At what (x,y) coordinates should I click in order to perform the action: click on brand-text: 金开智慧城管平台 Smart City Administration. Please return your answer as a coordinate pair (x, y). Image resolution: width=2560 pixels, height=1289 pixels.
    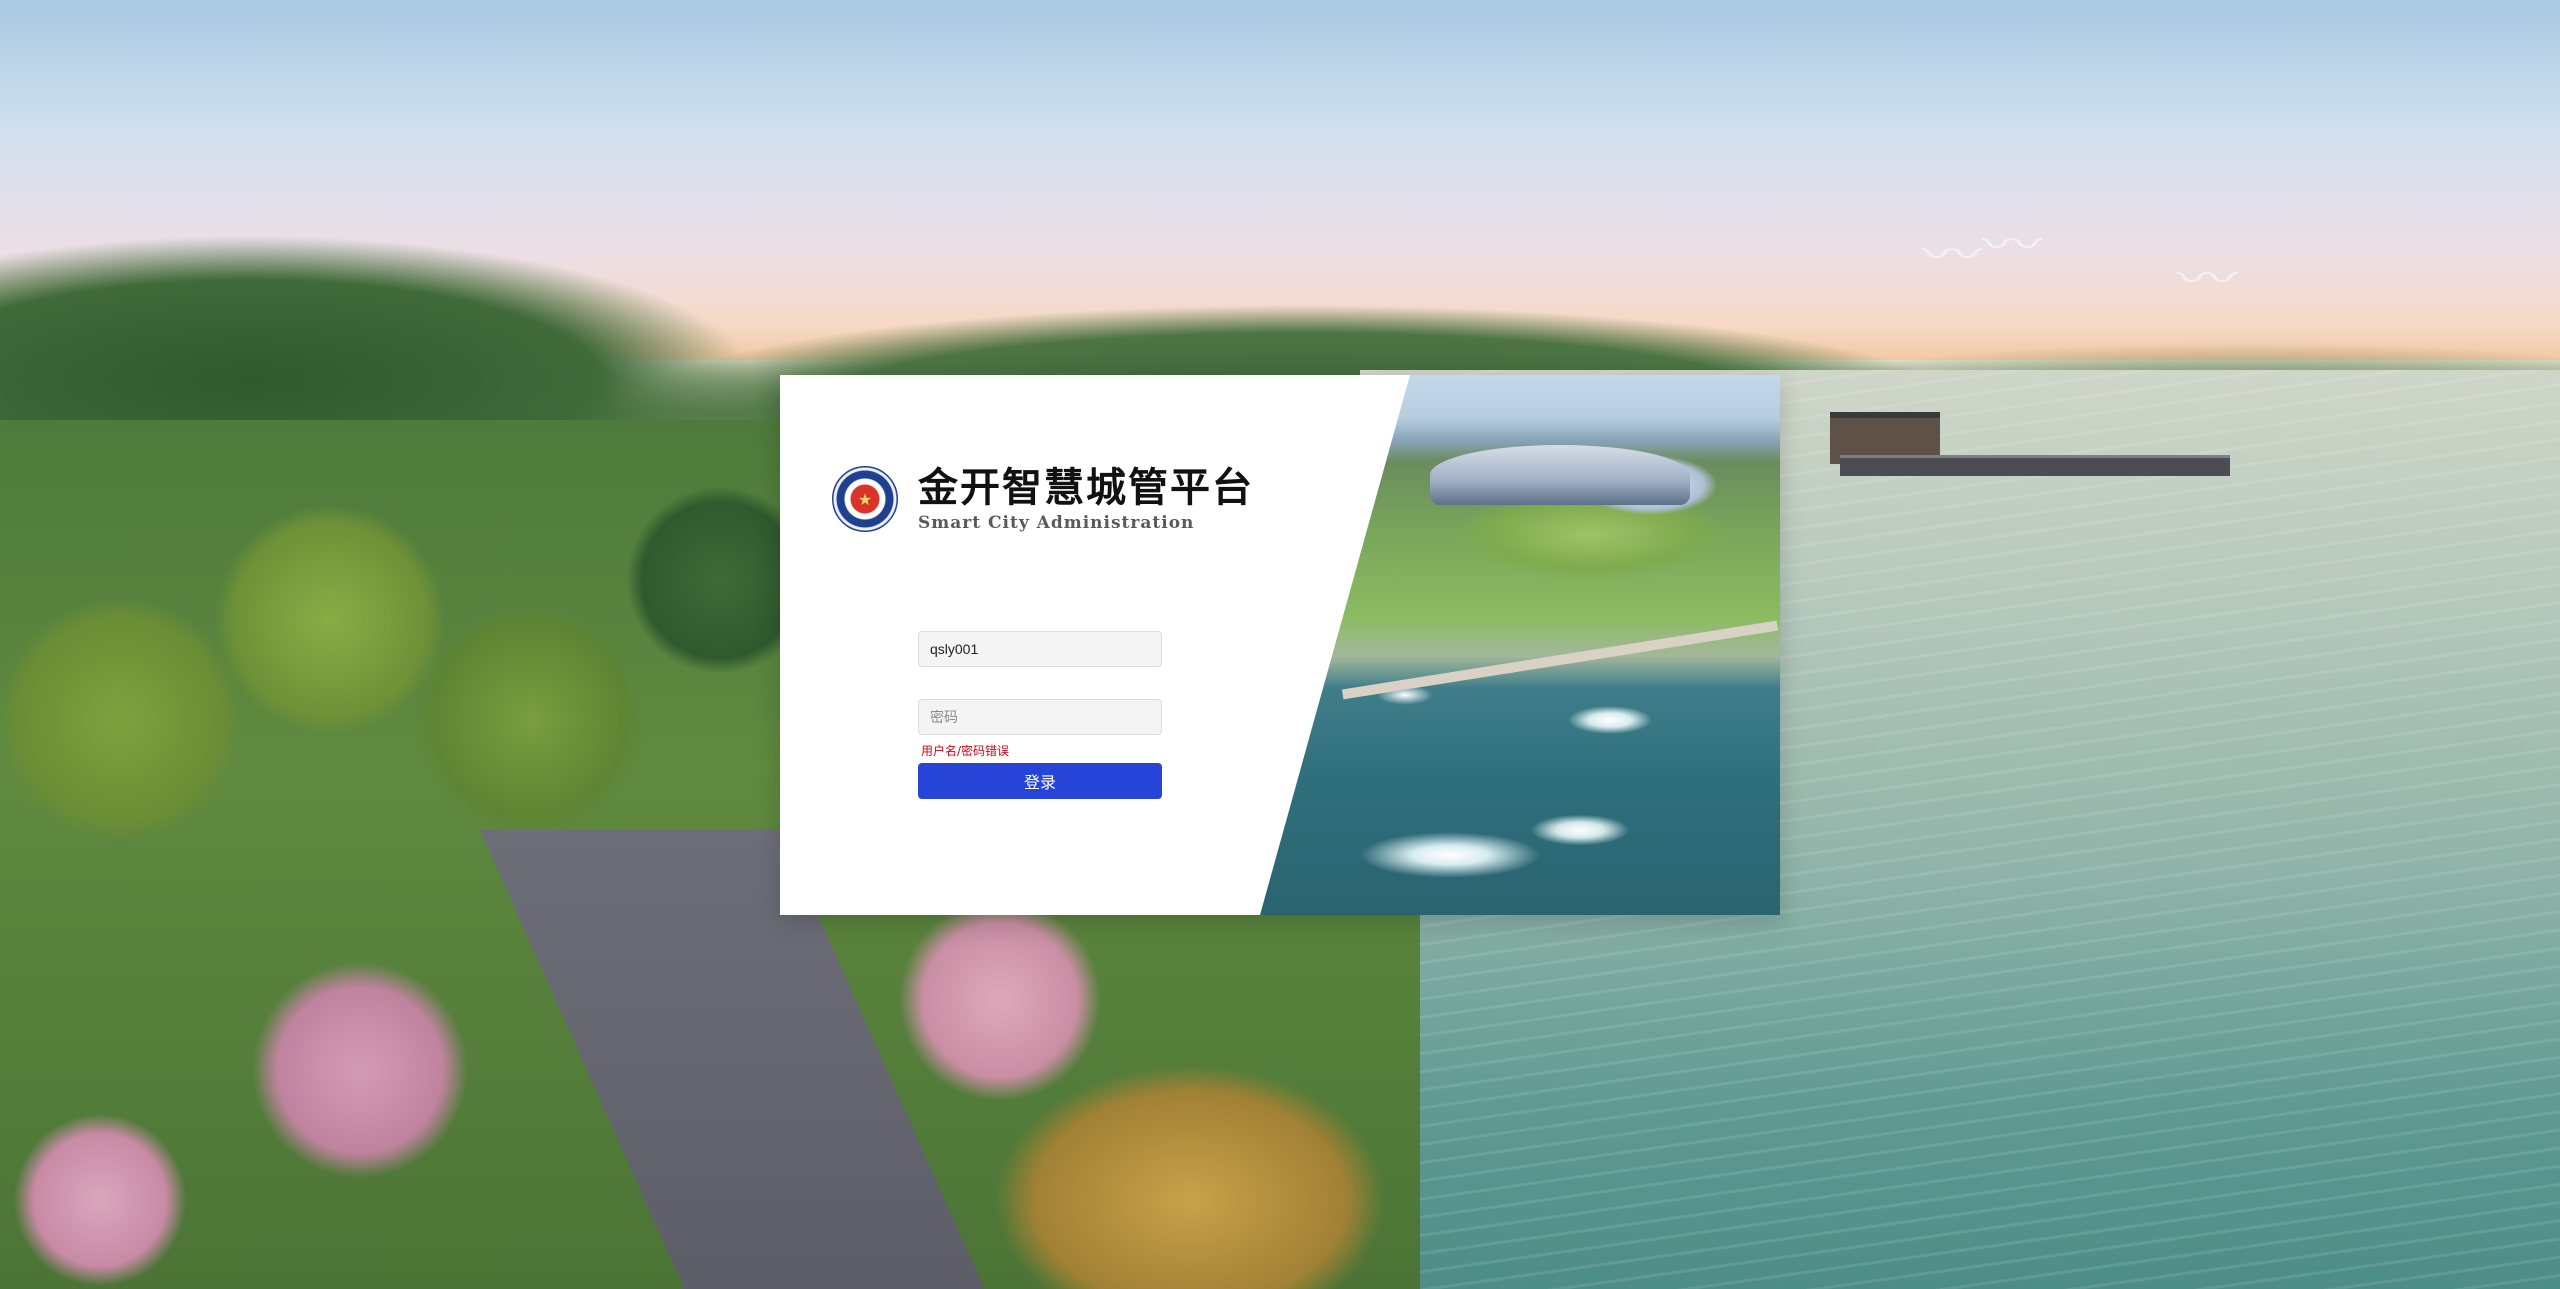
    Looking at the image, I should click on (1086, 499).